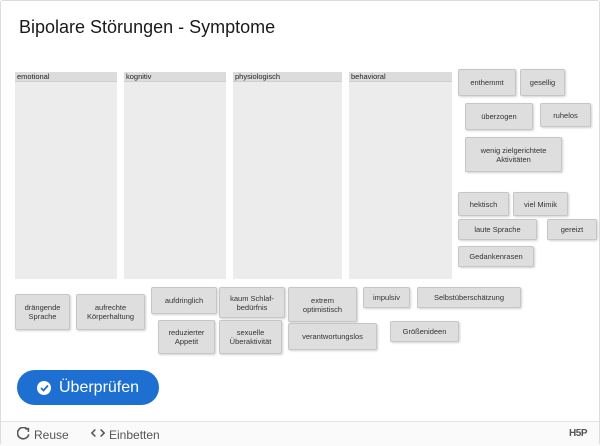  What do you see at coordinates (400, 175) in the screenshot?
I see `drop-zone-behavioral: behavioral` at bounding box center [400, 175].